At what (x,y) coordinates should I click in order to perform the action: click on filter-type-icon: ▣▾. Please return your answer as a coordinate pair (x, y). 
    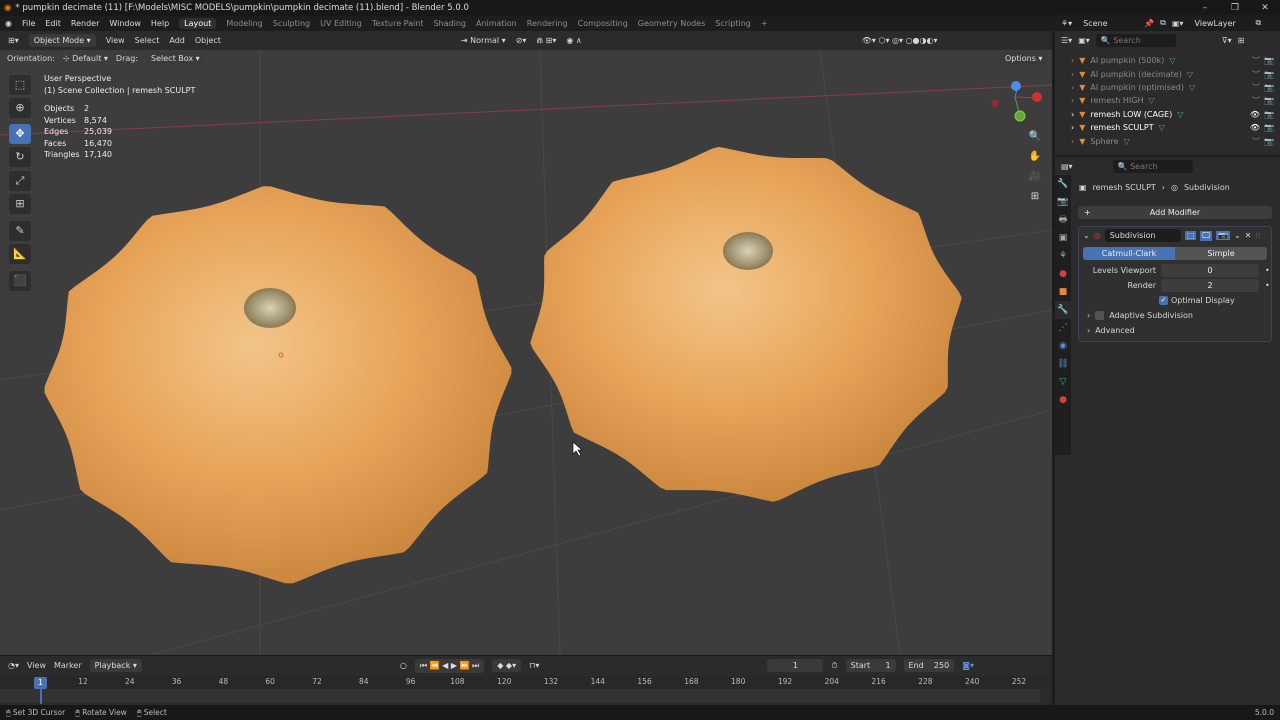
    Looking at the image, I should click on (1084, 40).